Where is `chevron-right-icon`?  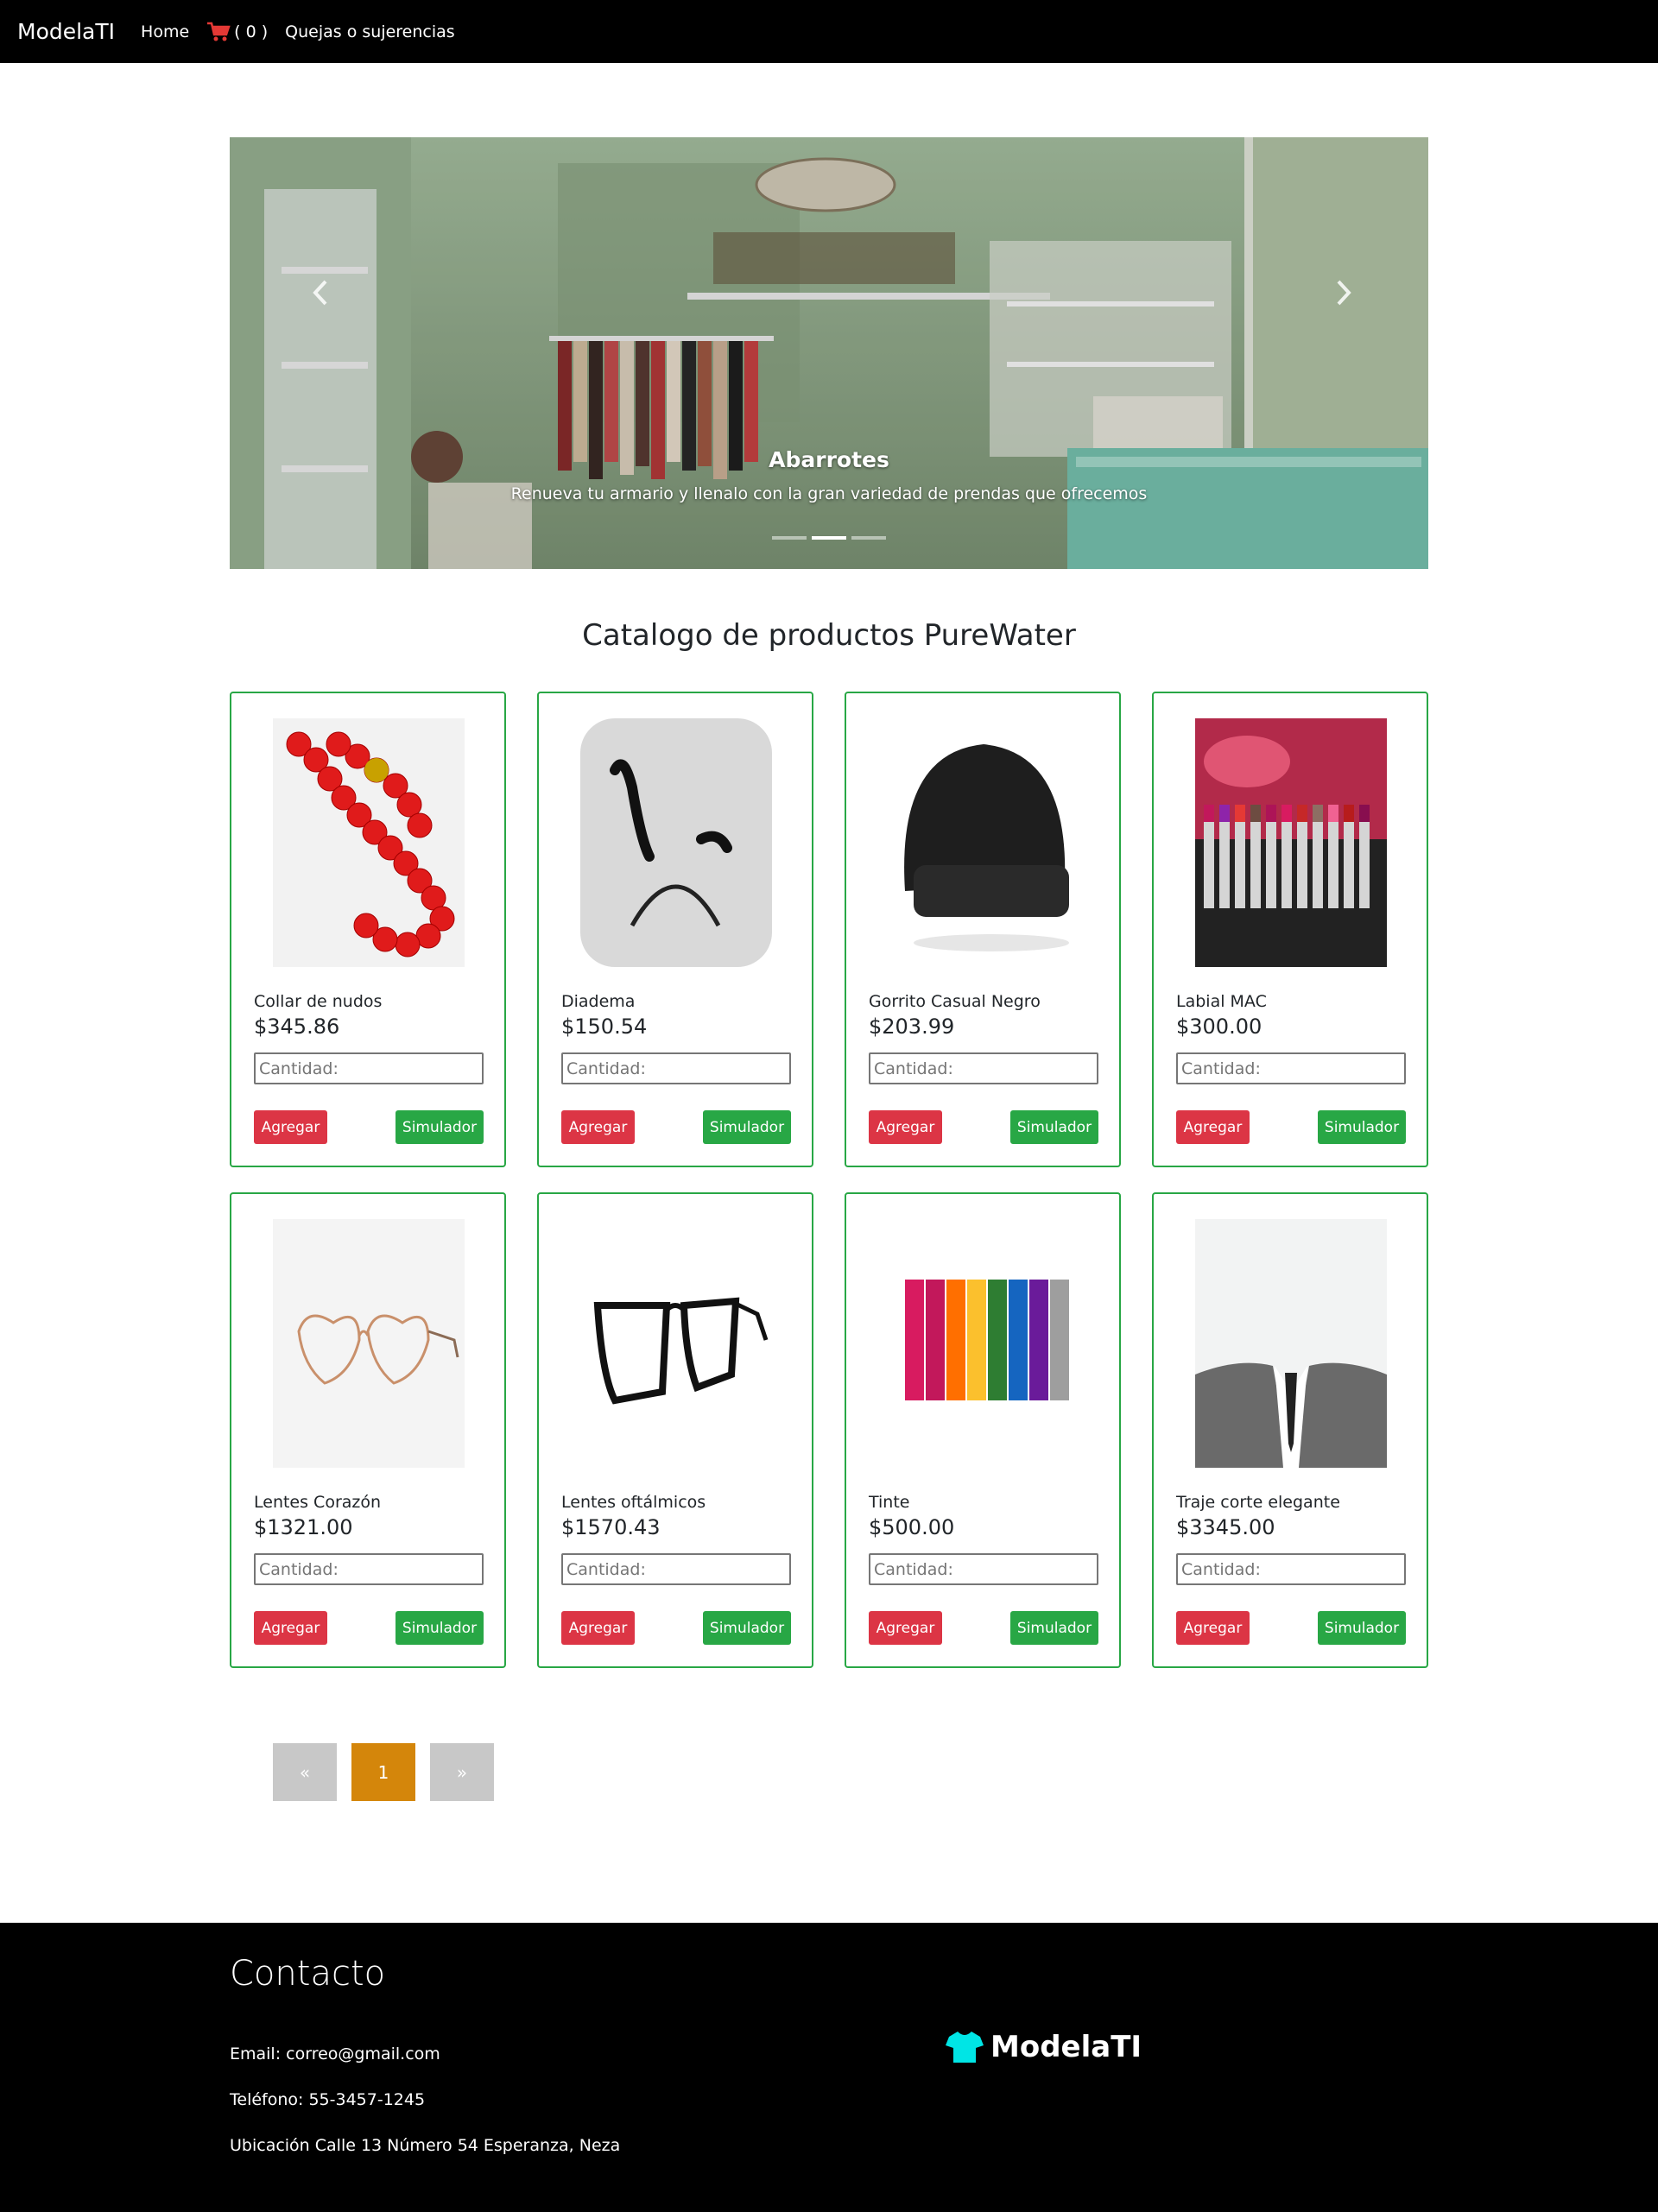 chevron-right-icon is located at coordinates (1344, 293).